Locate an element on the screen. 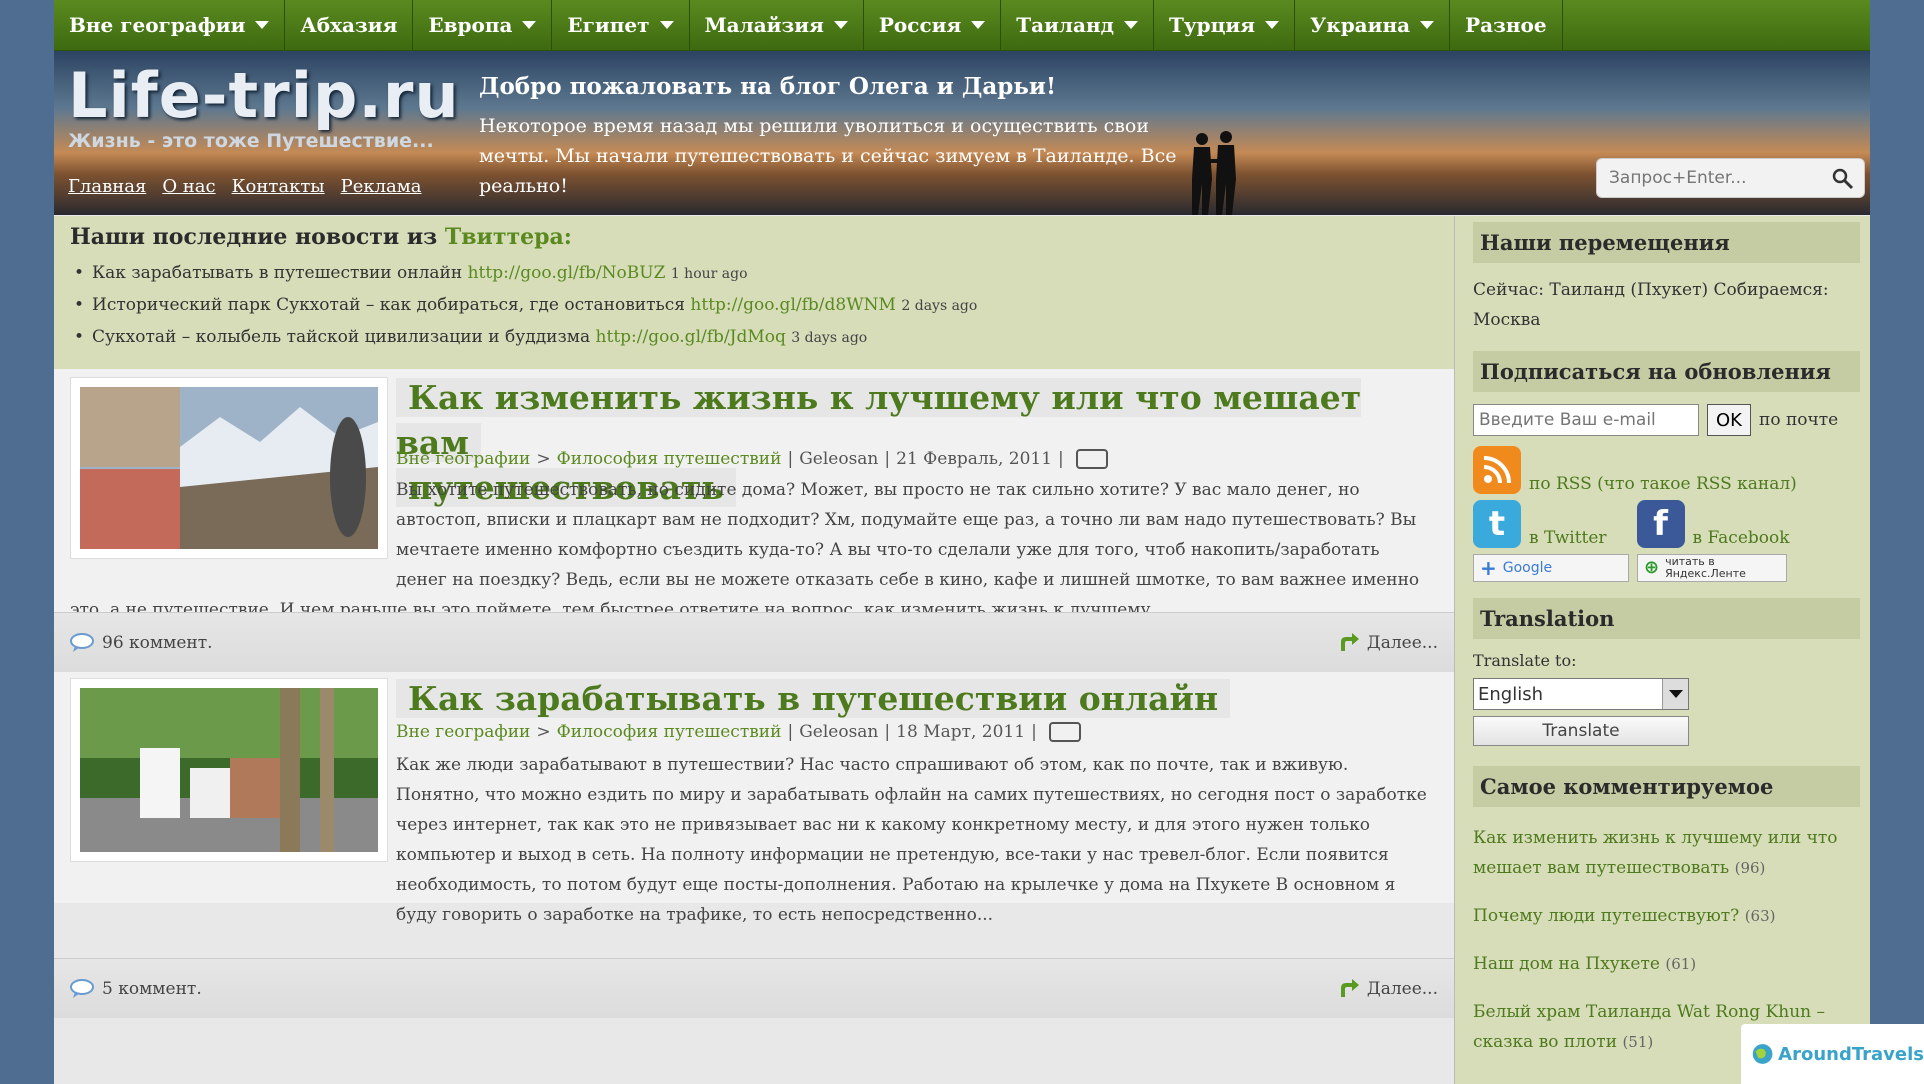  subscribe-heading: Подписаться на обновления is located at coordinates (1666, 371).